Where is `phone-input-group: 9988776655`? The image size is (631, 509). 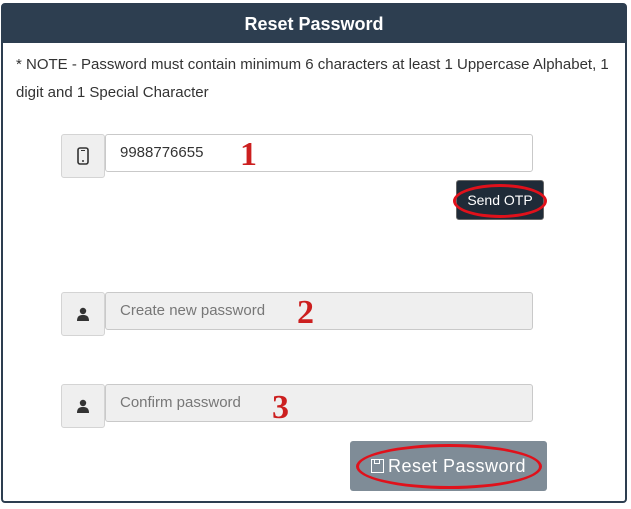 phone-input-group: 9988776655 is located at coordinates (297, 156).